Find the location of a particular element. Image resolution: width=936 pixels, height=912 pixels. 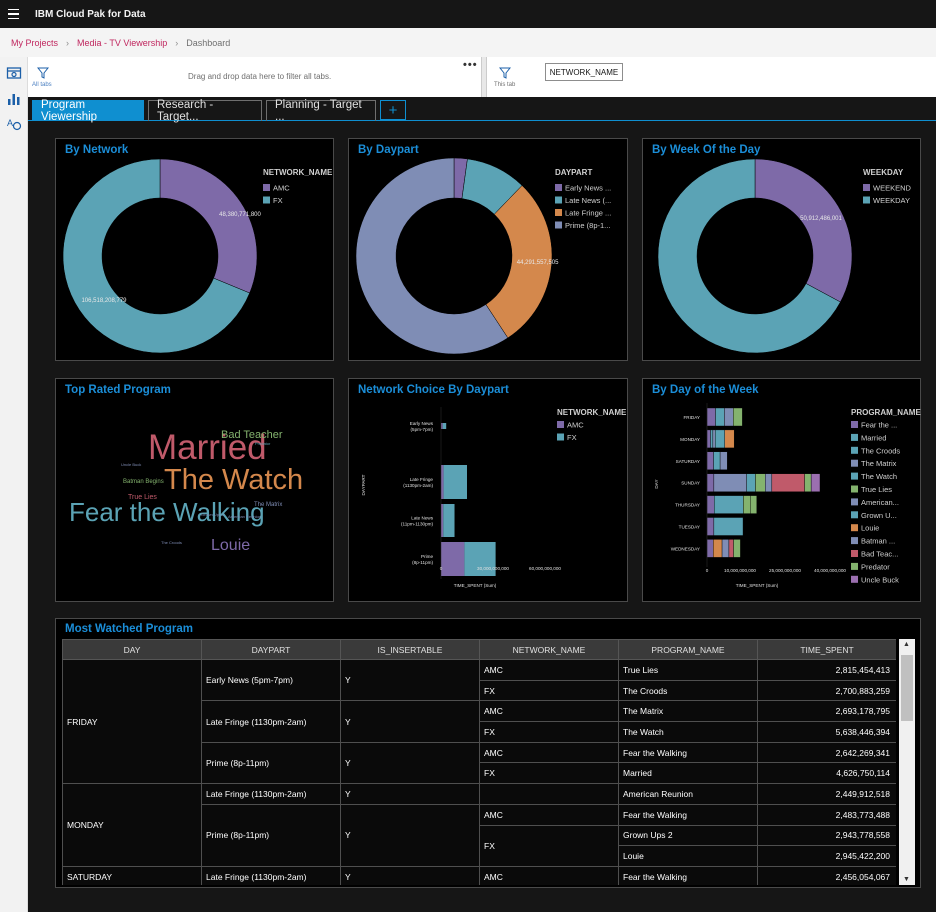

breadcrumb-my-projects: My Projects is located at coordinates (34, 43).